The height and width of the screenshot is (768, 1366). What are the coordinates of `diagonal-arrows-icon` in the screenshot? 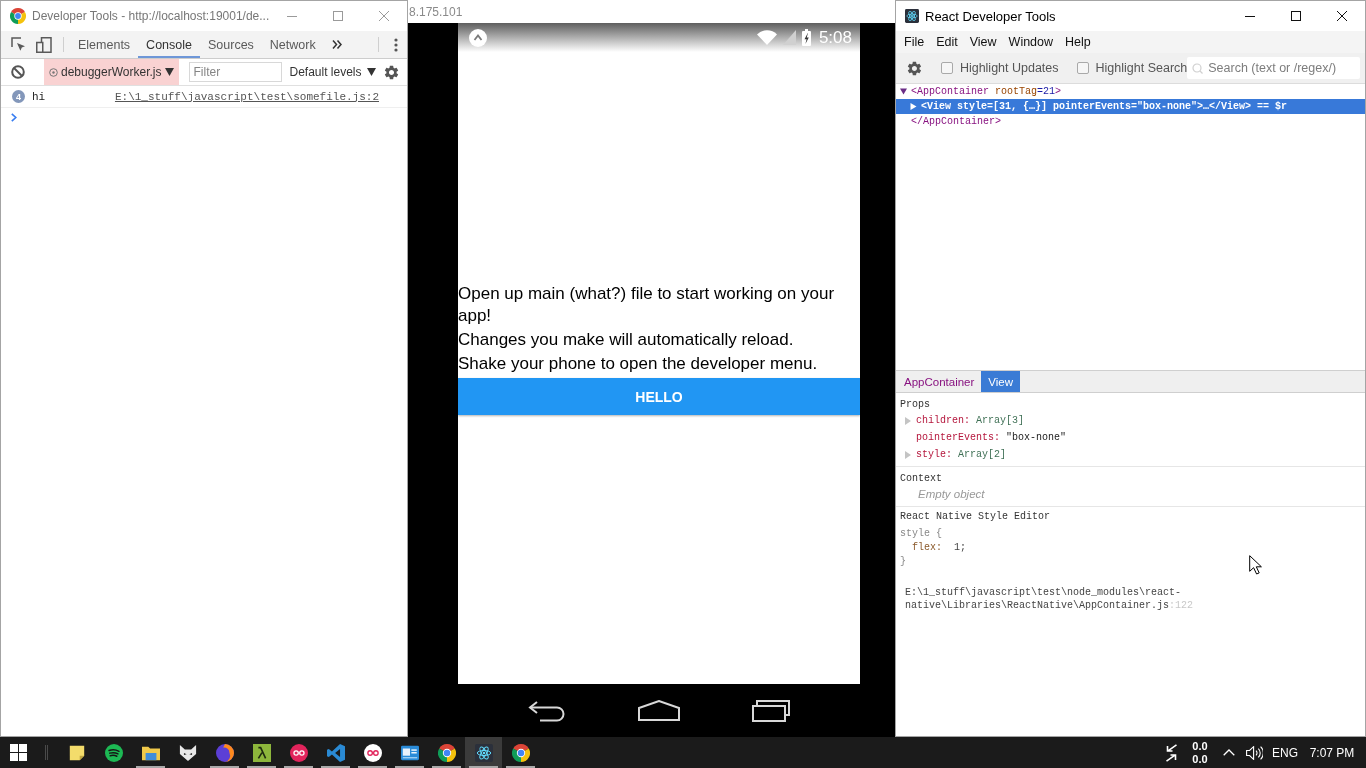 It's located at (1171, 752).